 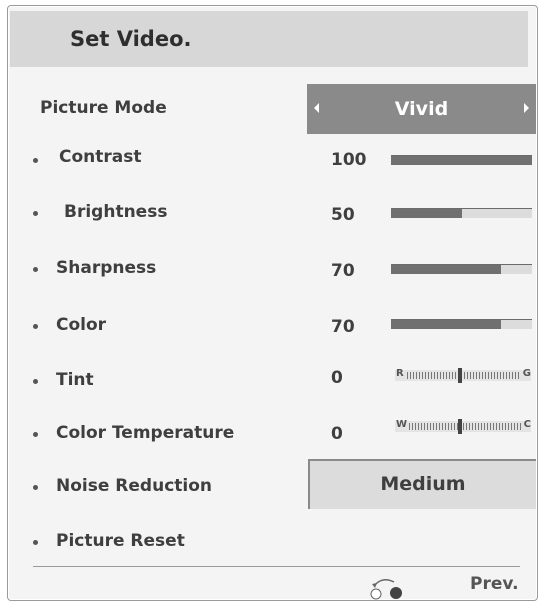 What do you see at coordinates (75, 380) in the screenshot?
I see `tint-label: Tint` at bounding box center [75, 380].